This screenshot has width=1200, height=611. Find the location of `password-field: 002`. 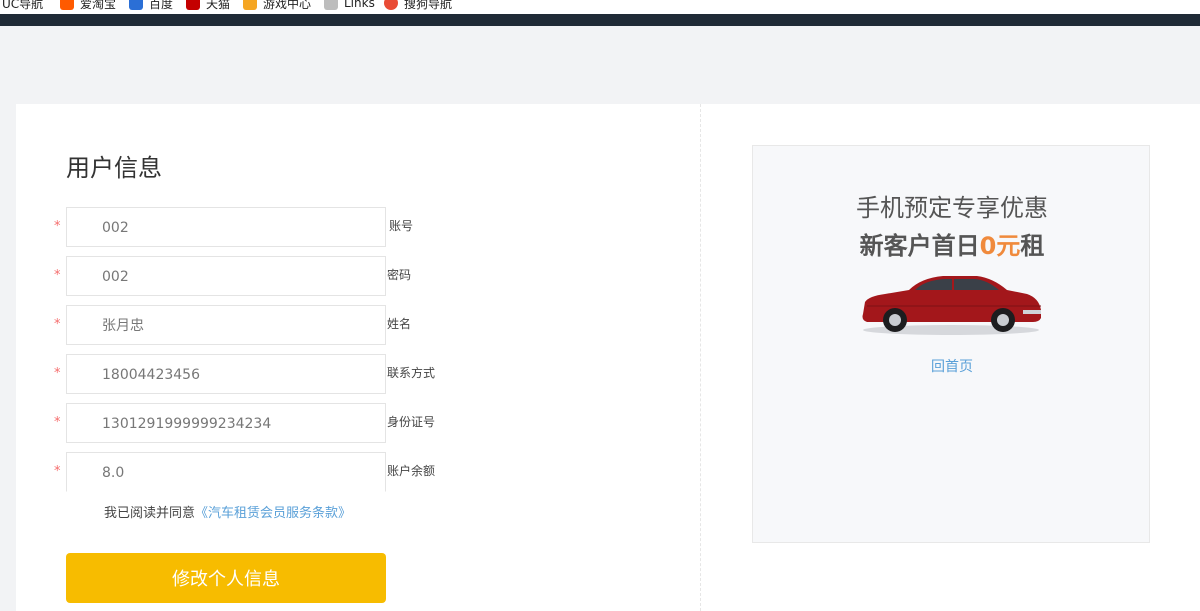

password-field: 002 is located at coordinates (226, 276).